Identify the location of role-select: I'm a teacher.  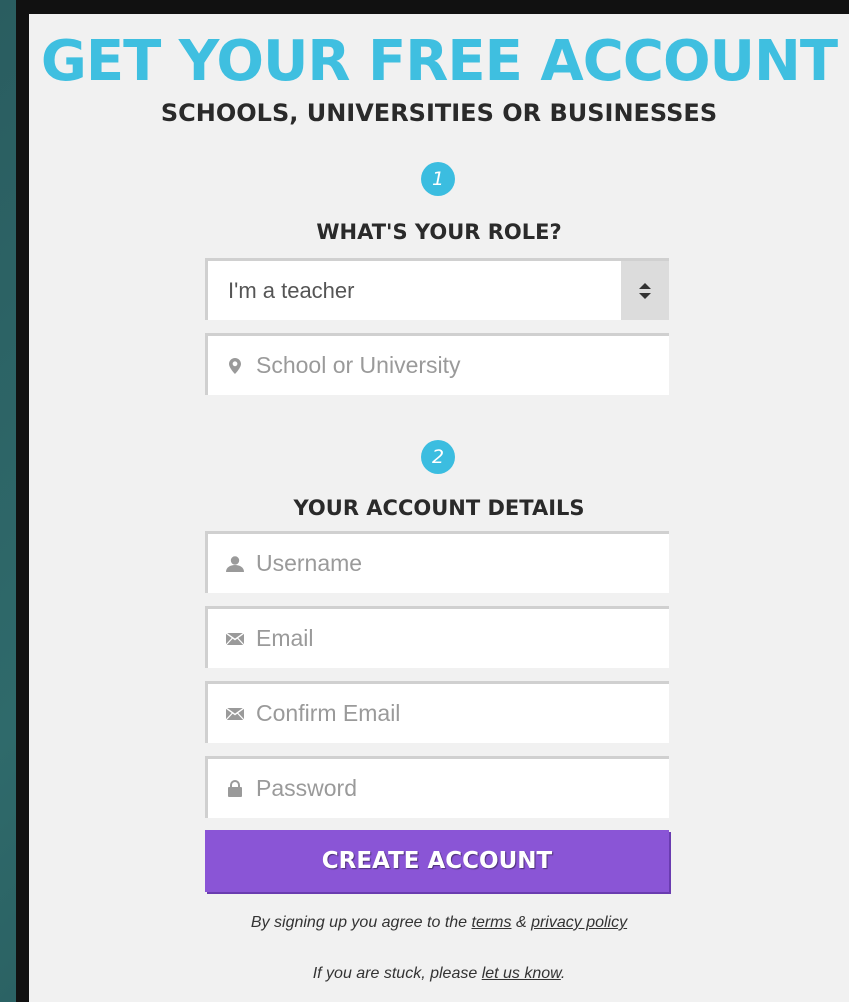
(437, 289).